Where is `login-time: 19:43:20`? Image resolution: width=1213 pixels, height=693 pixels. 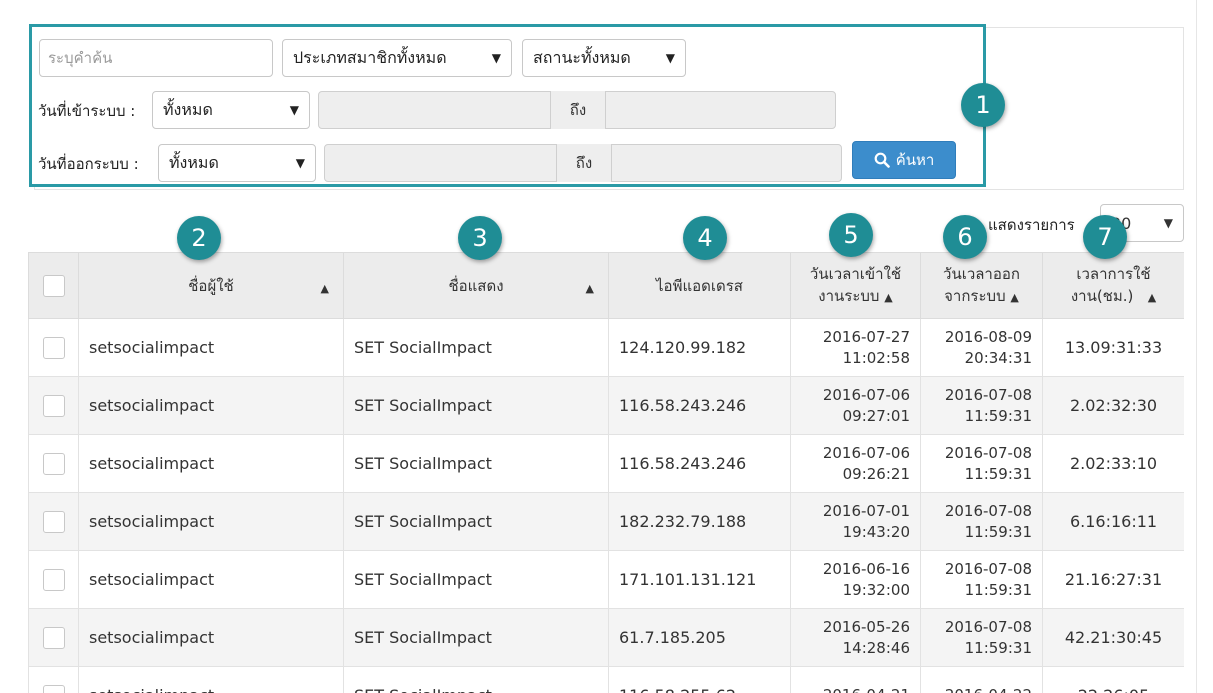 login-time: 19:43:20 is located at coordinates (876, 531).